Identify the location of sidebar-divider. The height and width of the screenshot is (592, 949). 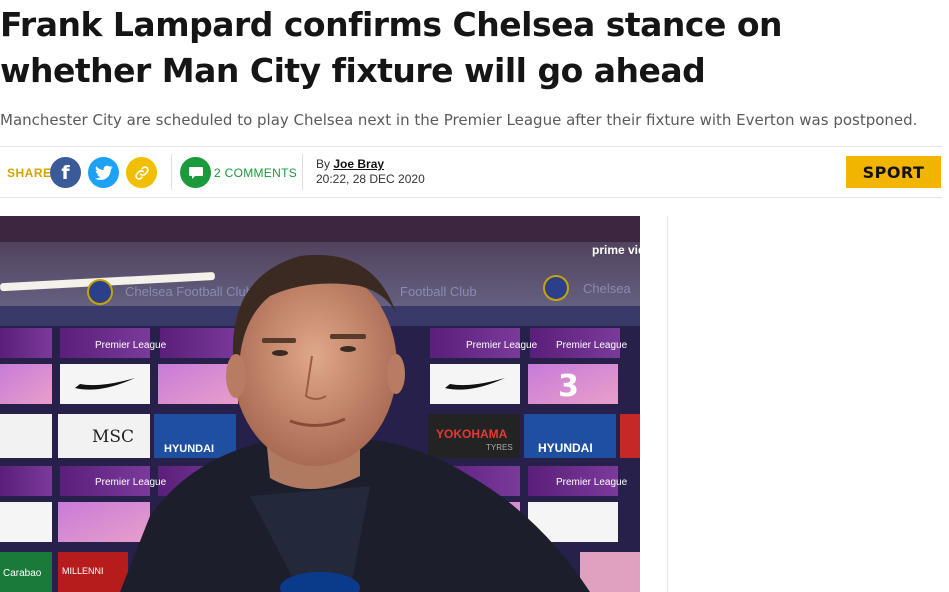
(667, 404).